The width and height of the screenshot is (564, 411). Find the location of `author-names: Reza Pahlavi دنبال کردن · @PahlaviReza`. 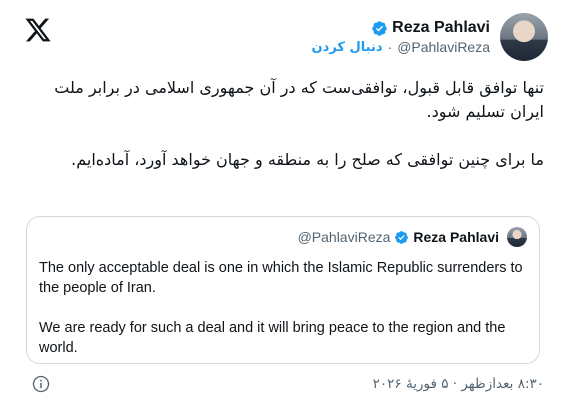

author-names: Reza Pahlavi دنبال کردن · @PahlaviReza is located at coordinates (401, 37).